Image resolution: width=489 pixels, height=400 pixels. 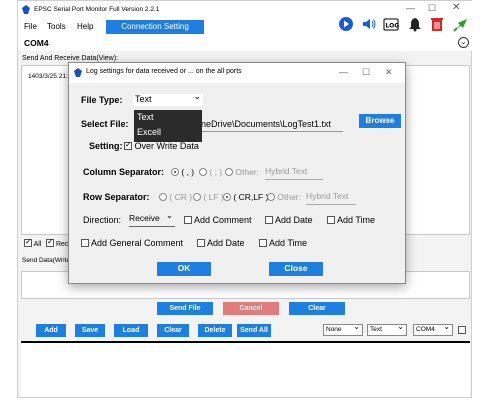 What do you see at coordinates (166, 146) in the screenshot?
I see `overwrite-label: Over Write Data` at bounding box center [166, 146].